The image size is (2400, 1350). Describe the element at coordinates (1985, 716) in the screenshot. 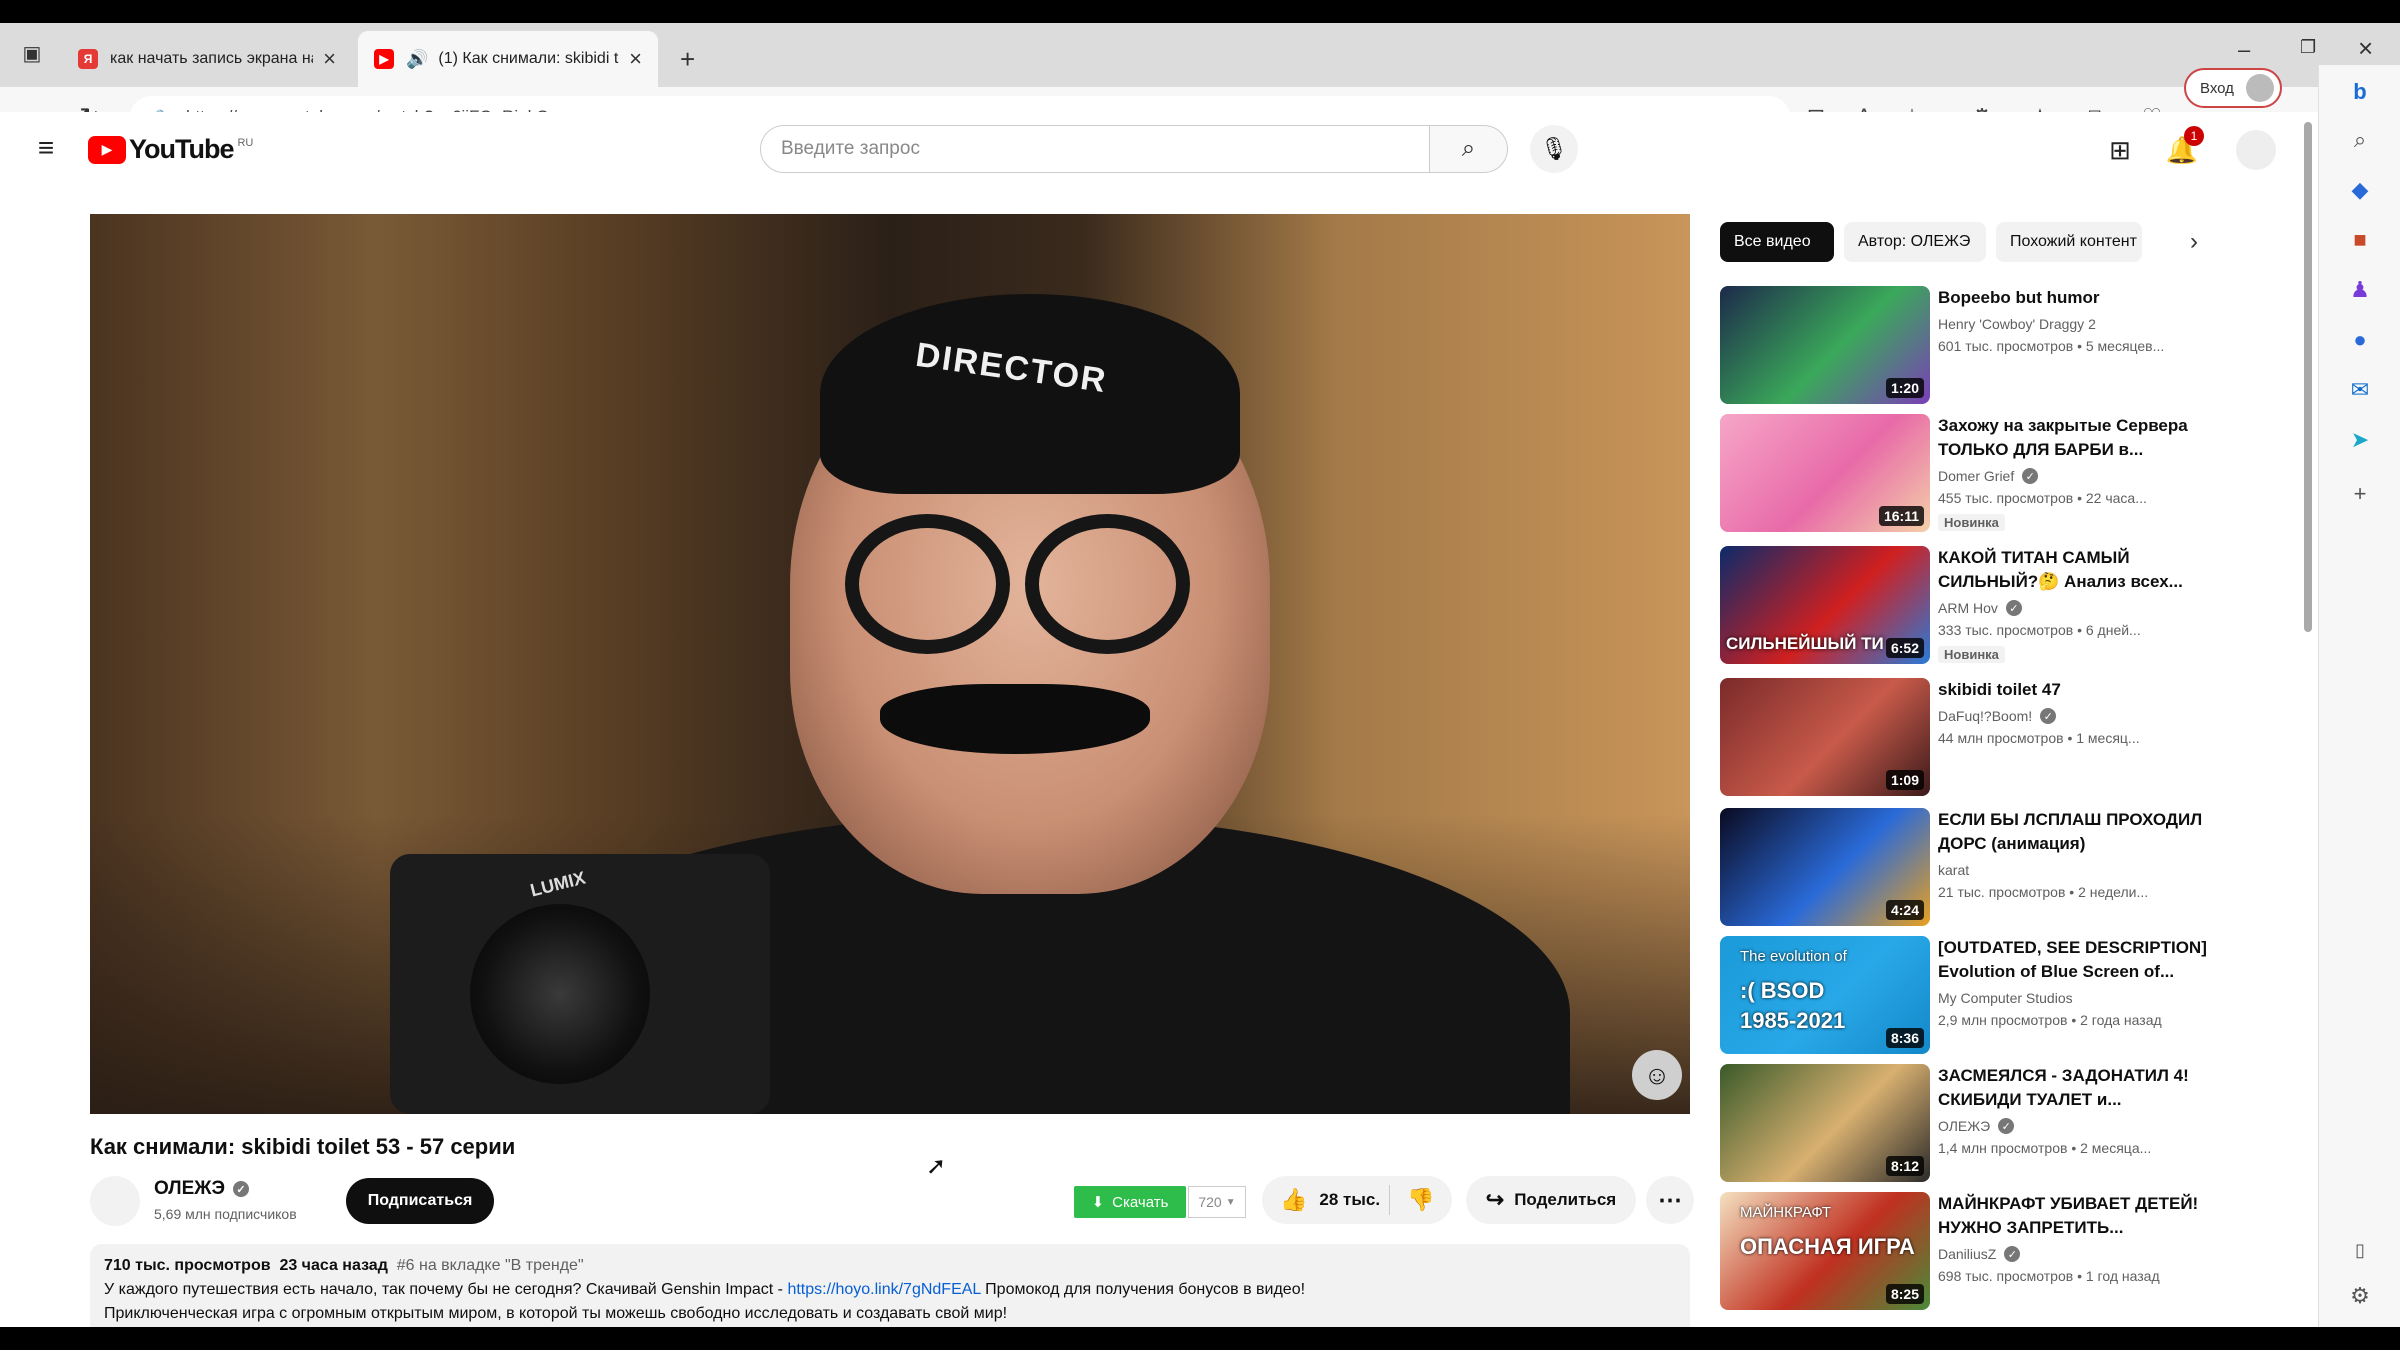

I see `recommendation-channel-name: DaFuq!?Boom!` at that location.